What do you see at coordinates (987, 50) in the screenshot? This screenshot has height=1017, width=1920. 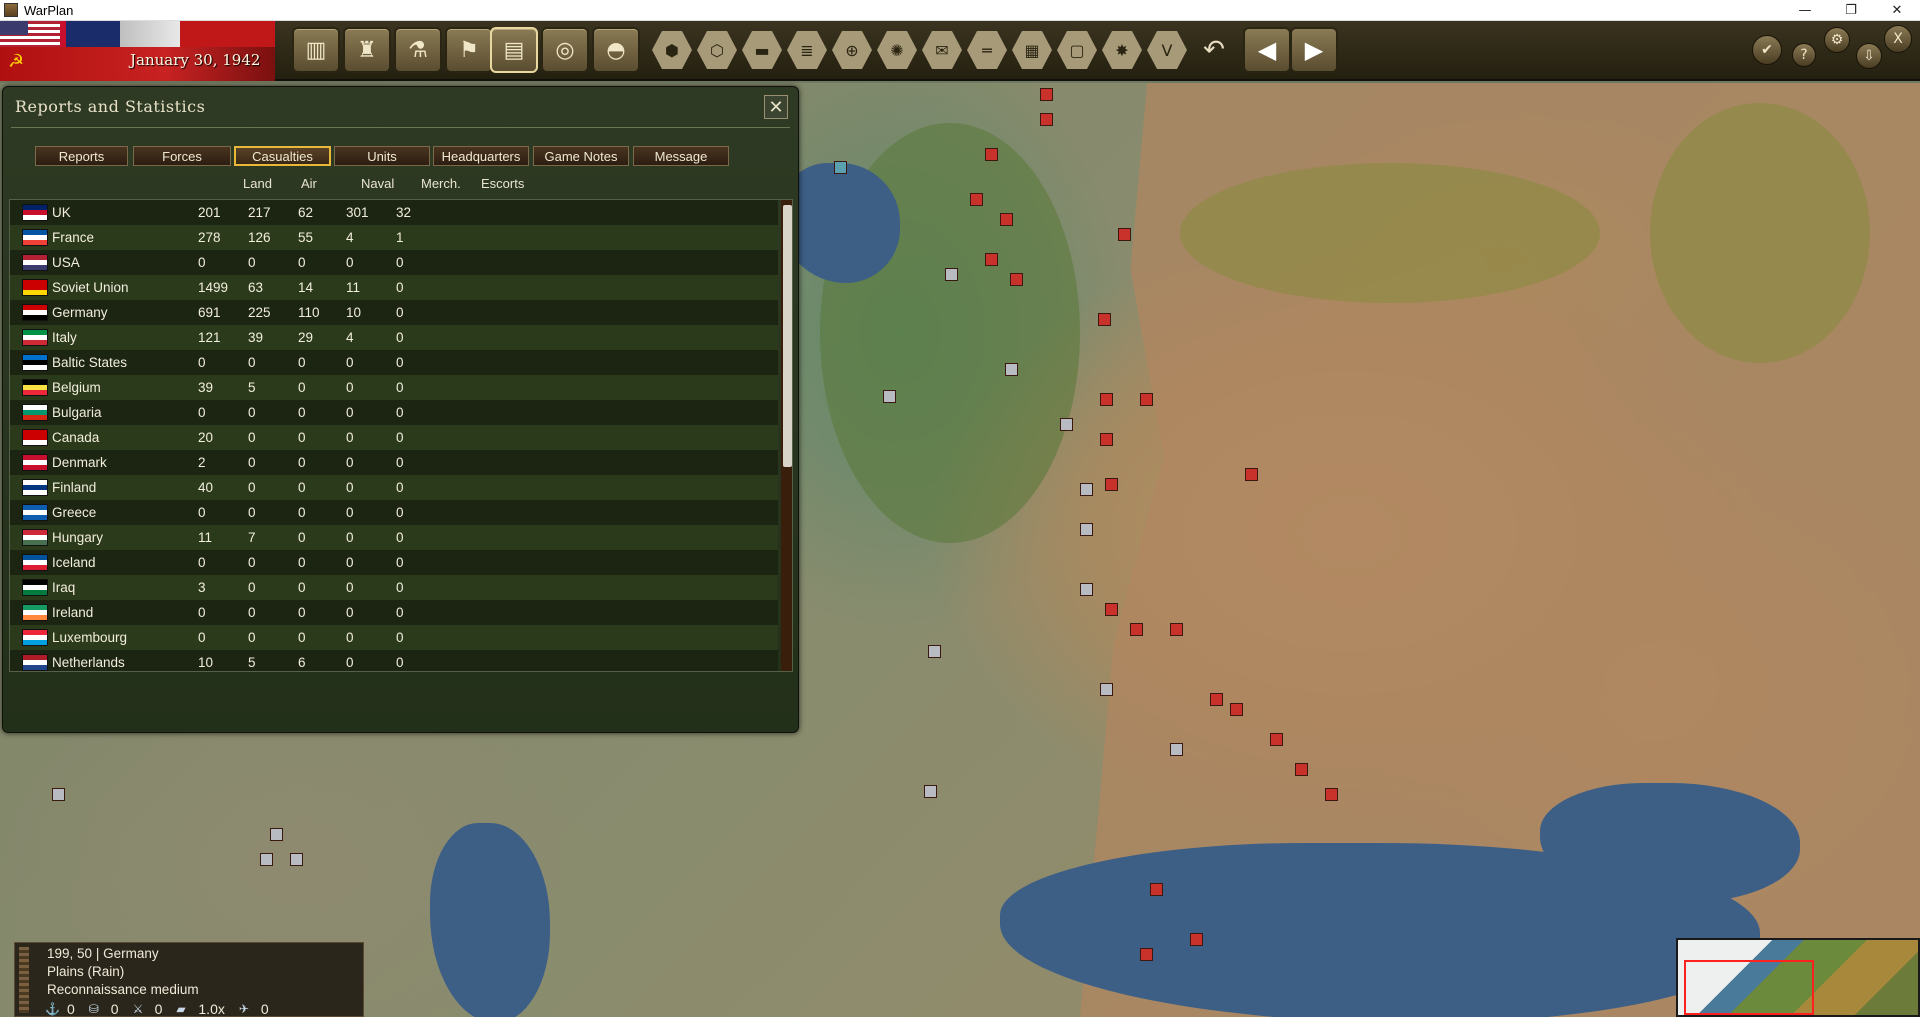 I see `road-button: ═` at bounding box center [987, 50].